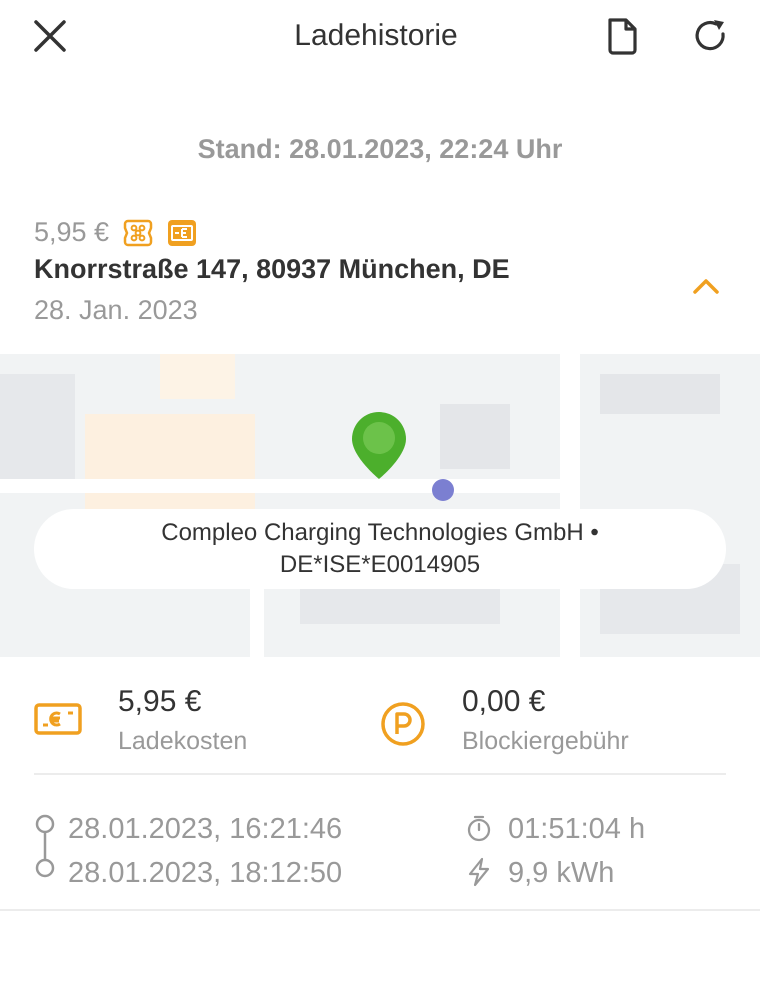 This screenshot has height=1000, width=760. I want to click on cost-label: Blockiergebühr, so click(545, 741).